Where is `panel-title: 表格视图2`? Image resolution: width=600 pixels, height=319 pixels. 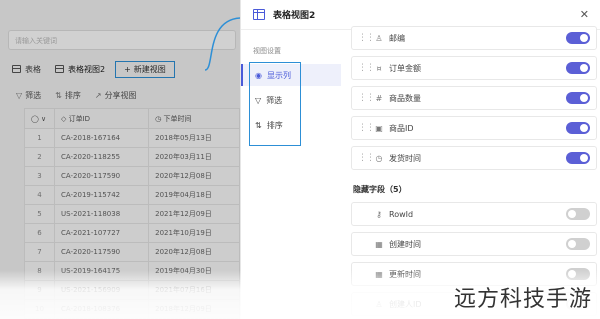
panel-title: 表格视图2 is located at coordinates (294, 16).